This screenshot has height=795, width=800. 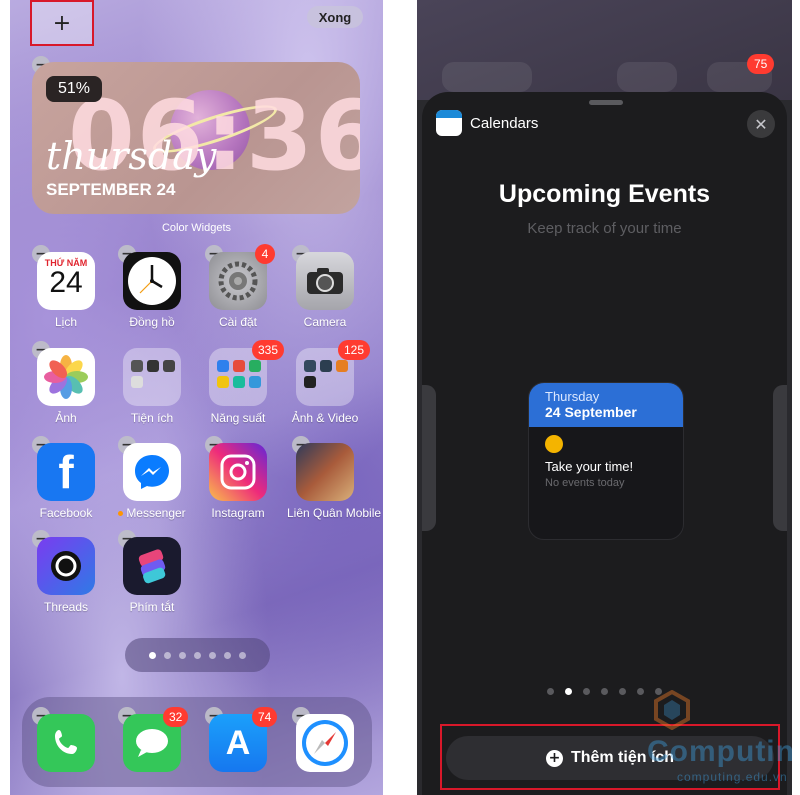 What do you see at coordinates (504, 123) in the screenshot?
I see `app-title: Calendars` at bounding box center [504, 123].